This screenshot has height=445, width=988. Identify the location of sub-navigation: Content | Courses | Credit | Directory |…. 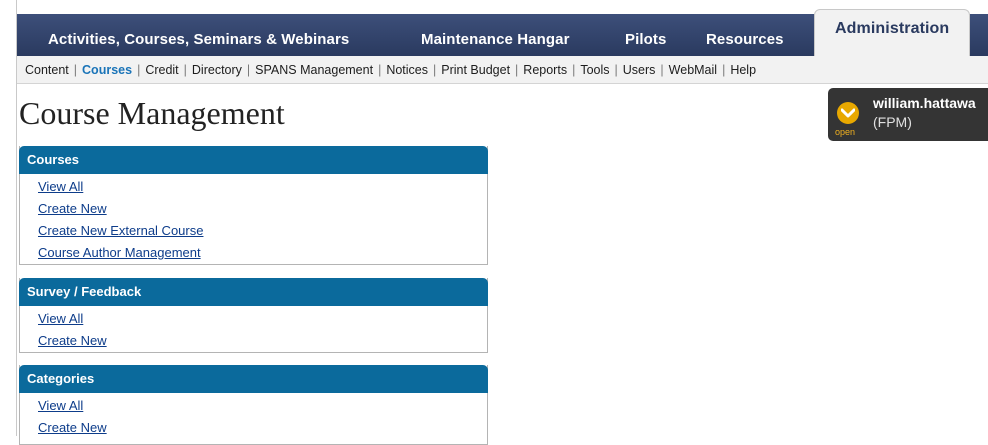
(502, 70).